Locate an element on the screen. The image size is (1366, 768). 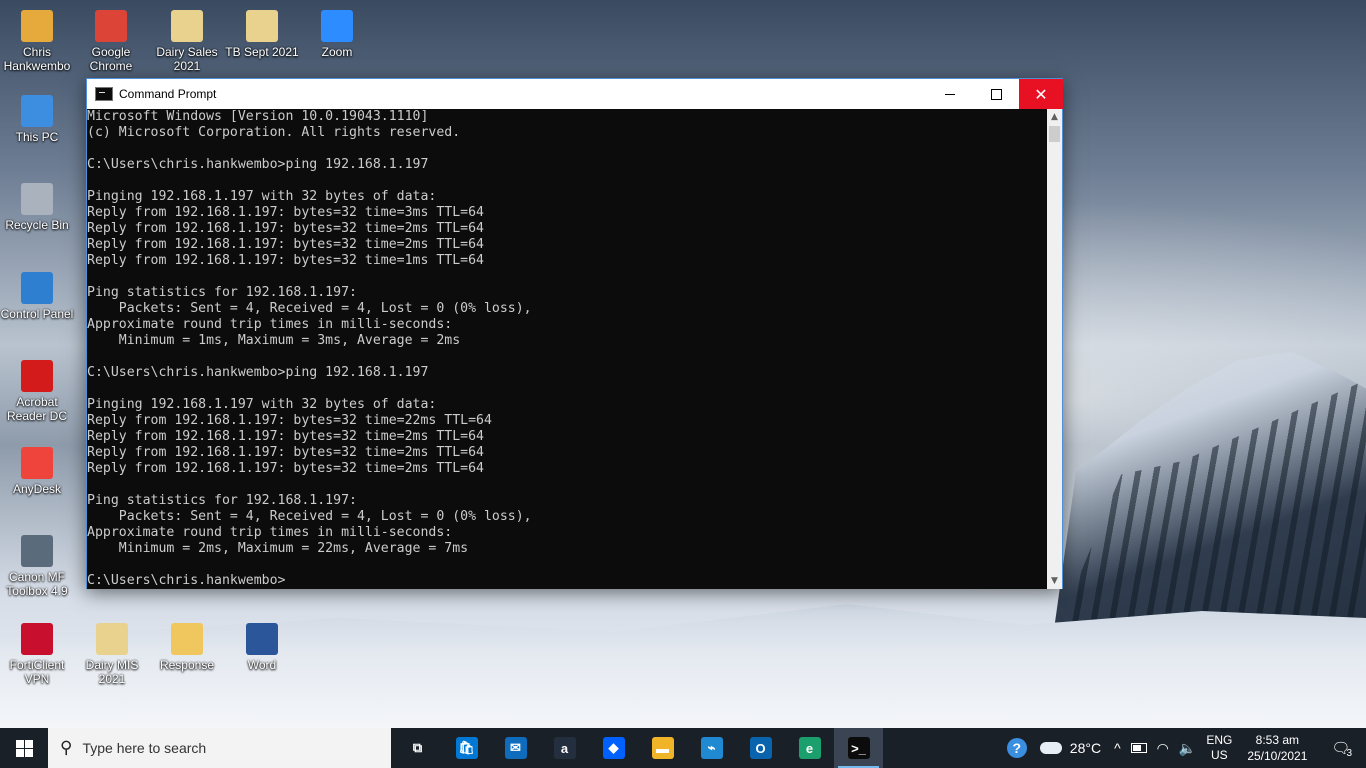
help-tray-button: ? is located at coordinates (1017, 748).